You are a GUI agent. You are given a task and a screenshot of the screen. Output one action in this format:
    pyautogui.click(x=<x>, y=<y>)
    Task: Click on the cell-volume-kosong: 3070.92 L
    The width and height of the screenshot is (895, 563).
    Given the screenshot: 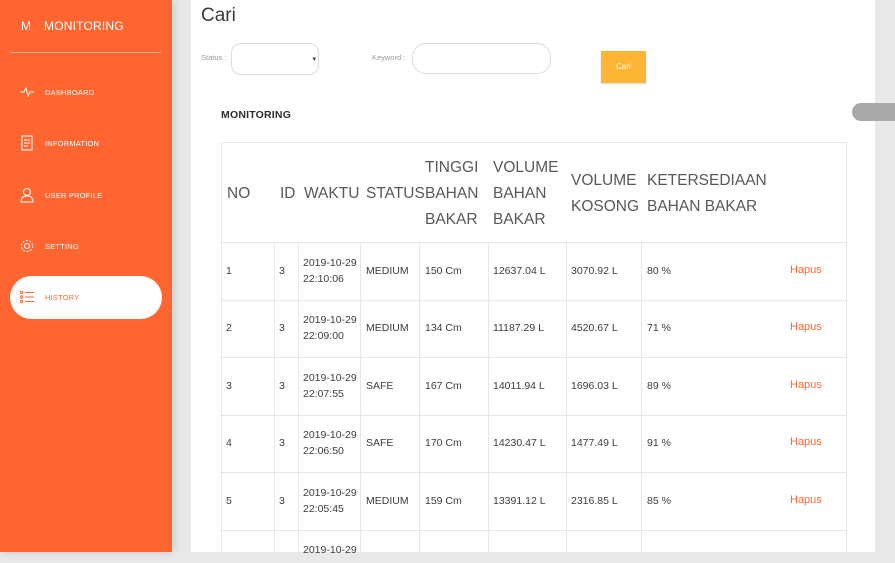 What is the action you would take?
    pyautogui.click(x=594, y=271)
    